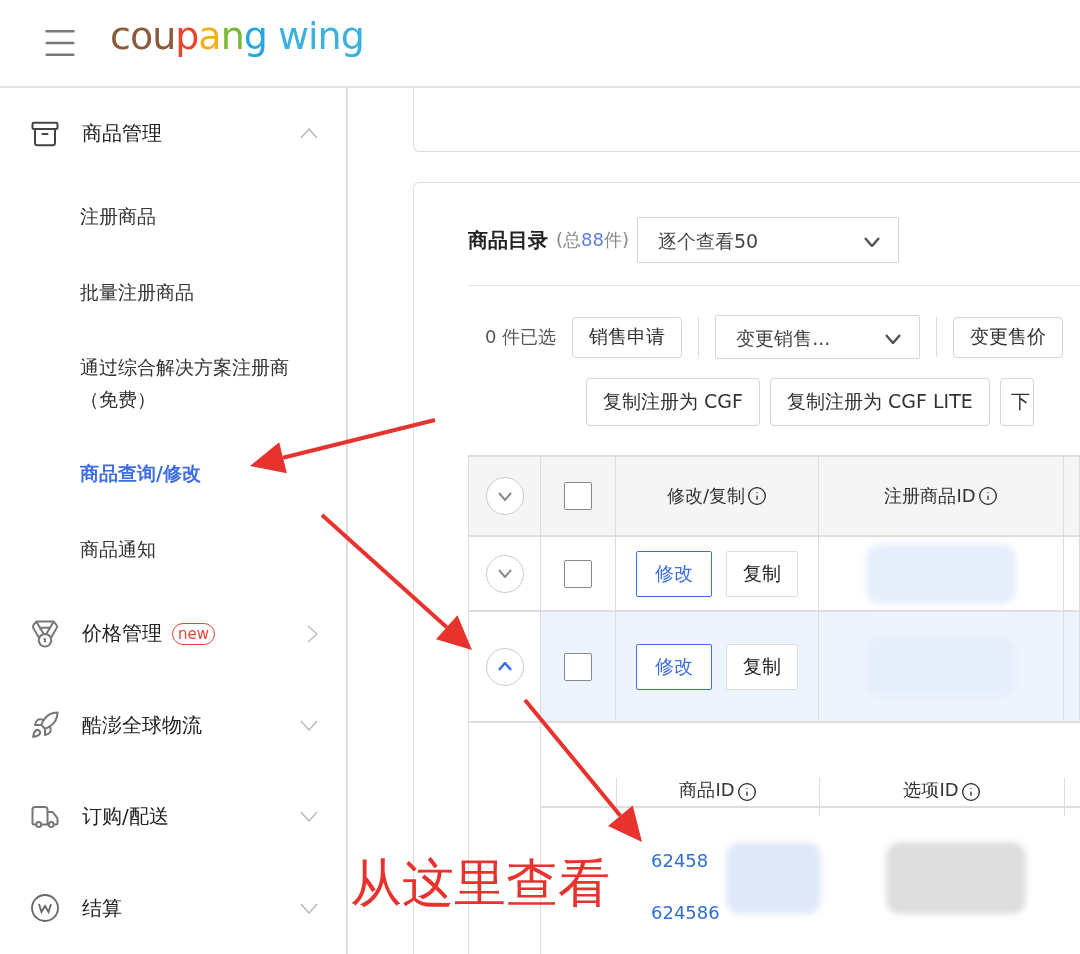 The height and width of the screenshot is (954, 1080). Describe the element at coordinates (680, 860) in the screenshot. I see `product-id-link: 62458` at that location.